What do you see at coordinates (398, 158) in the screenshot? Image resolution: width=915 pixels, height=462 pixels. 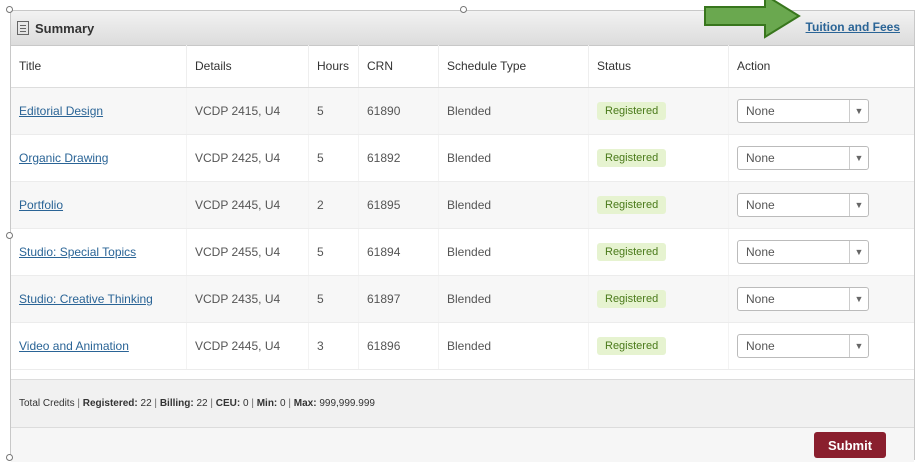 I see `course-crn: 61892` at bounding box center [398, 158].